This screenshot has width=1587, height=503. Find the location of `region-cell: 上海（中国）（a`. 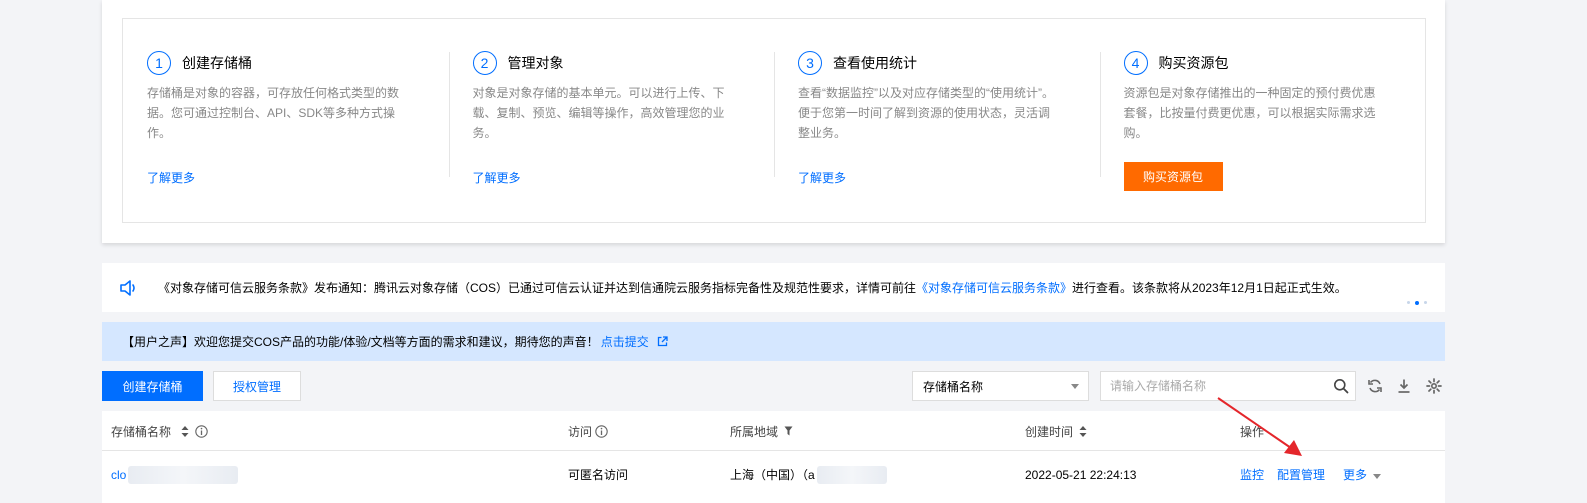

region-cell: 上海（中国）（a is located at coordinates (808, 474).